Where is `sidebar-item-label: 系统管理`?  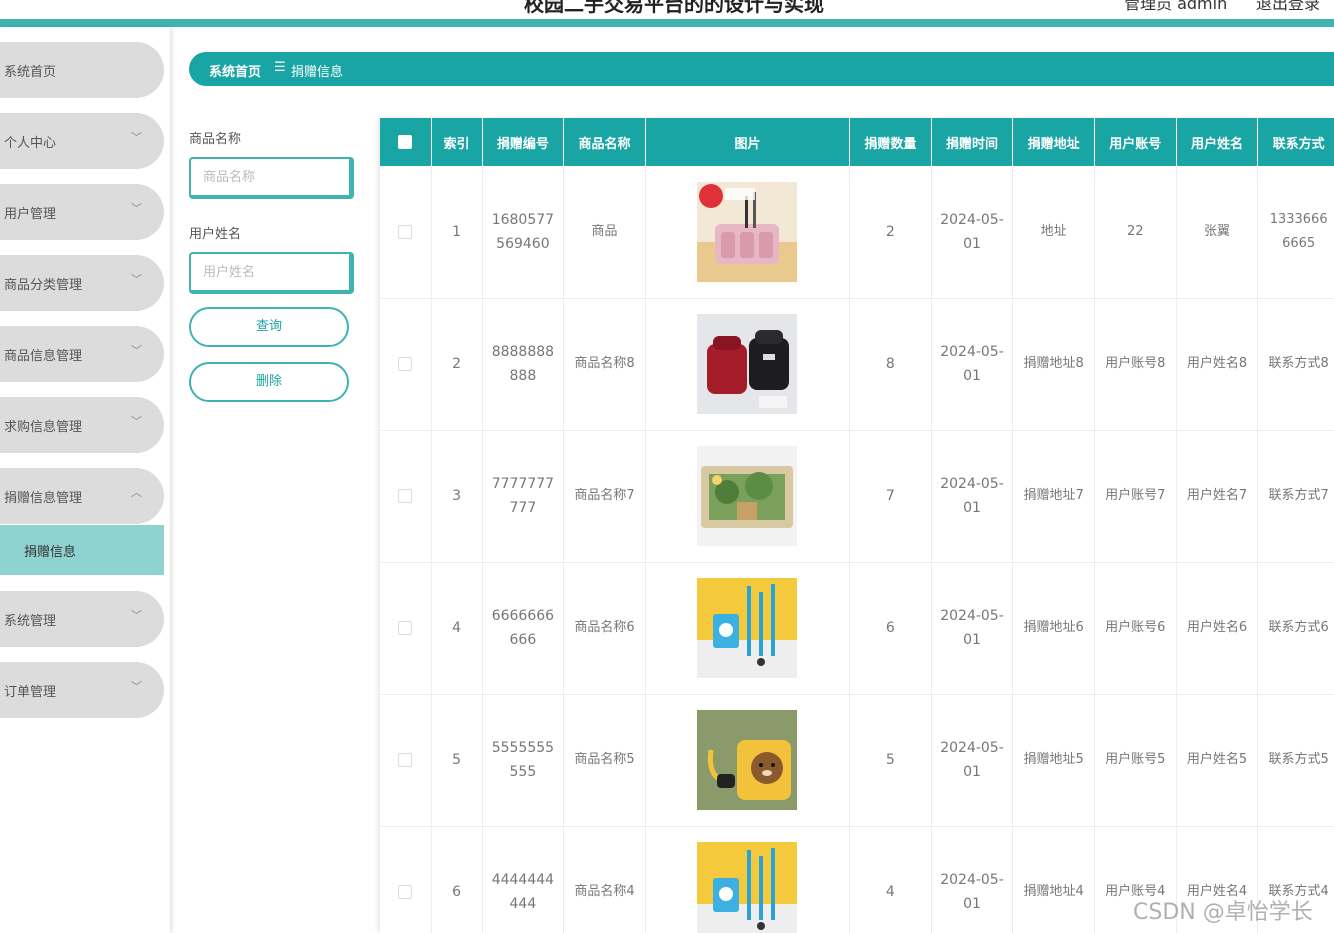
sidebar-item-label: 系统管理 is located at coordinates (30, 621).